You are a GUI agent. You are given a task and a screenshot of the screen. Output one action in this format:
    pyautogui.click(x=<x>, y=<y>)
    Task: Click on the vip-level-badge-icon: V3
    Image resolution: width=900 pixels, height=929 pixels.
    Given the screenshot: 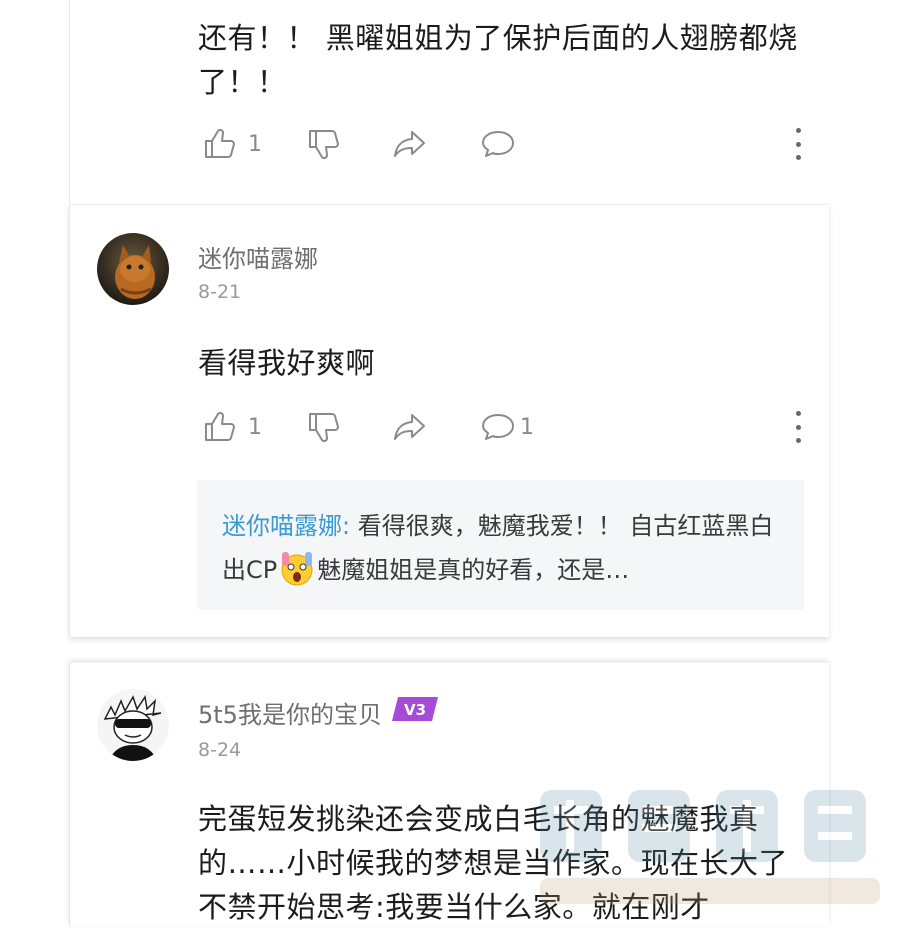 What is the action you would take?
    pyautogui.click(x=414, y=709)
    